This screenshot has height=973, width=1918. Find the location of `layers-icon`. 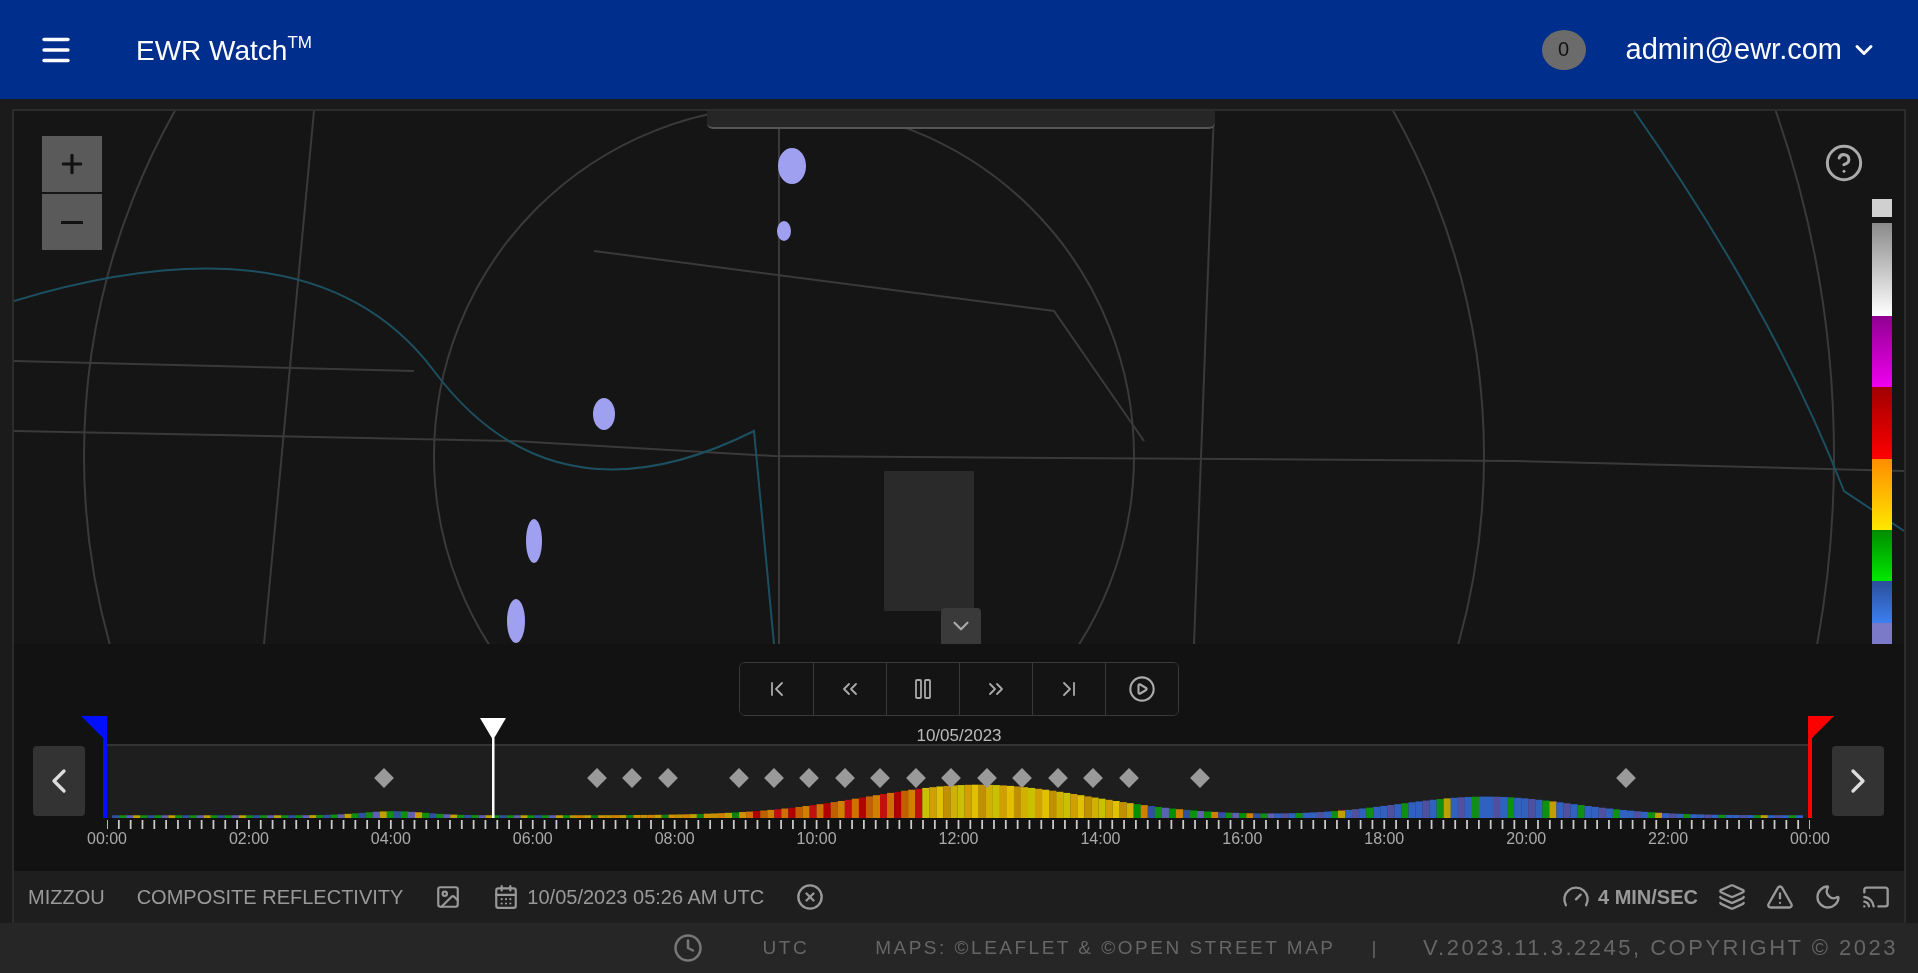

layers-icon is located at coordinates (1732, 897).